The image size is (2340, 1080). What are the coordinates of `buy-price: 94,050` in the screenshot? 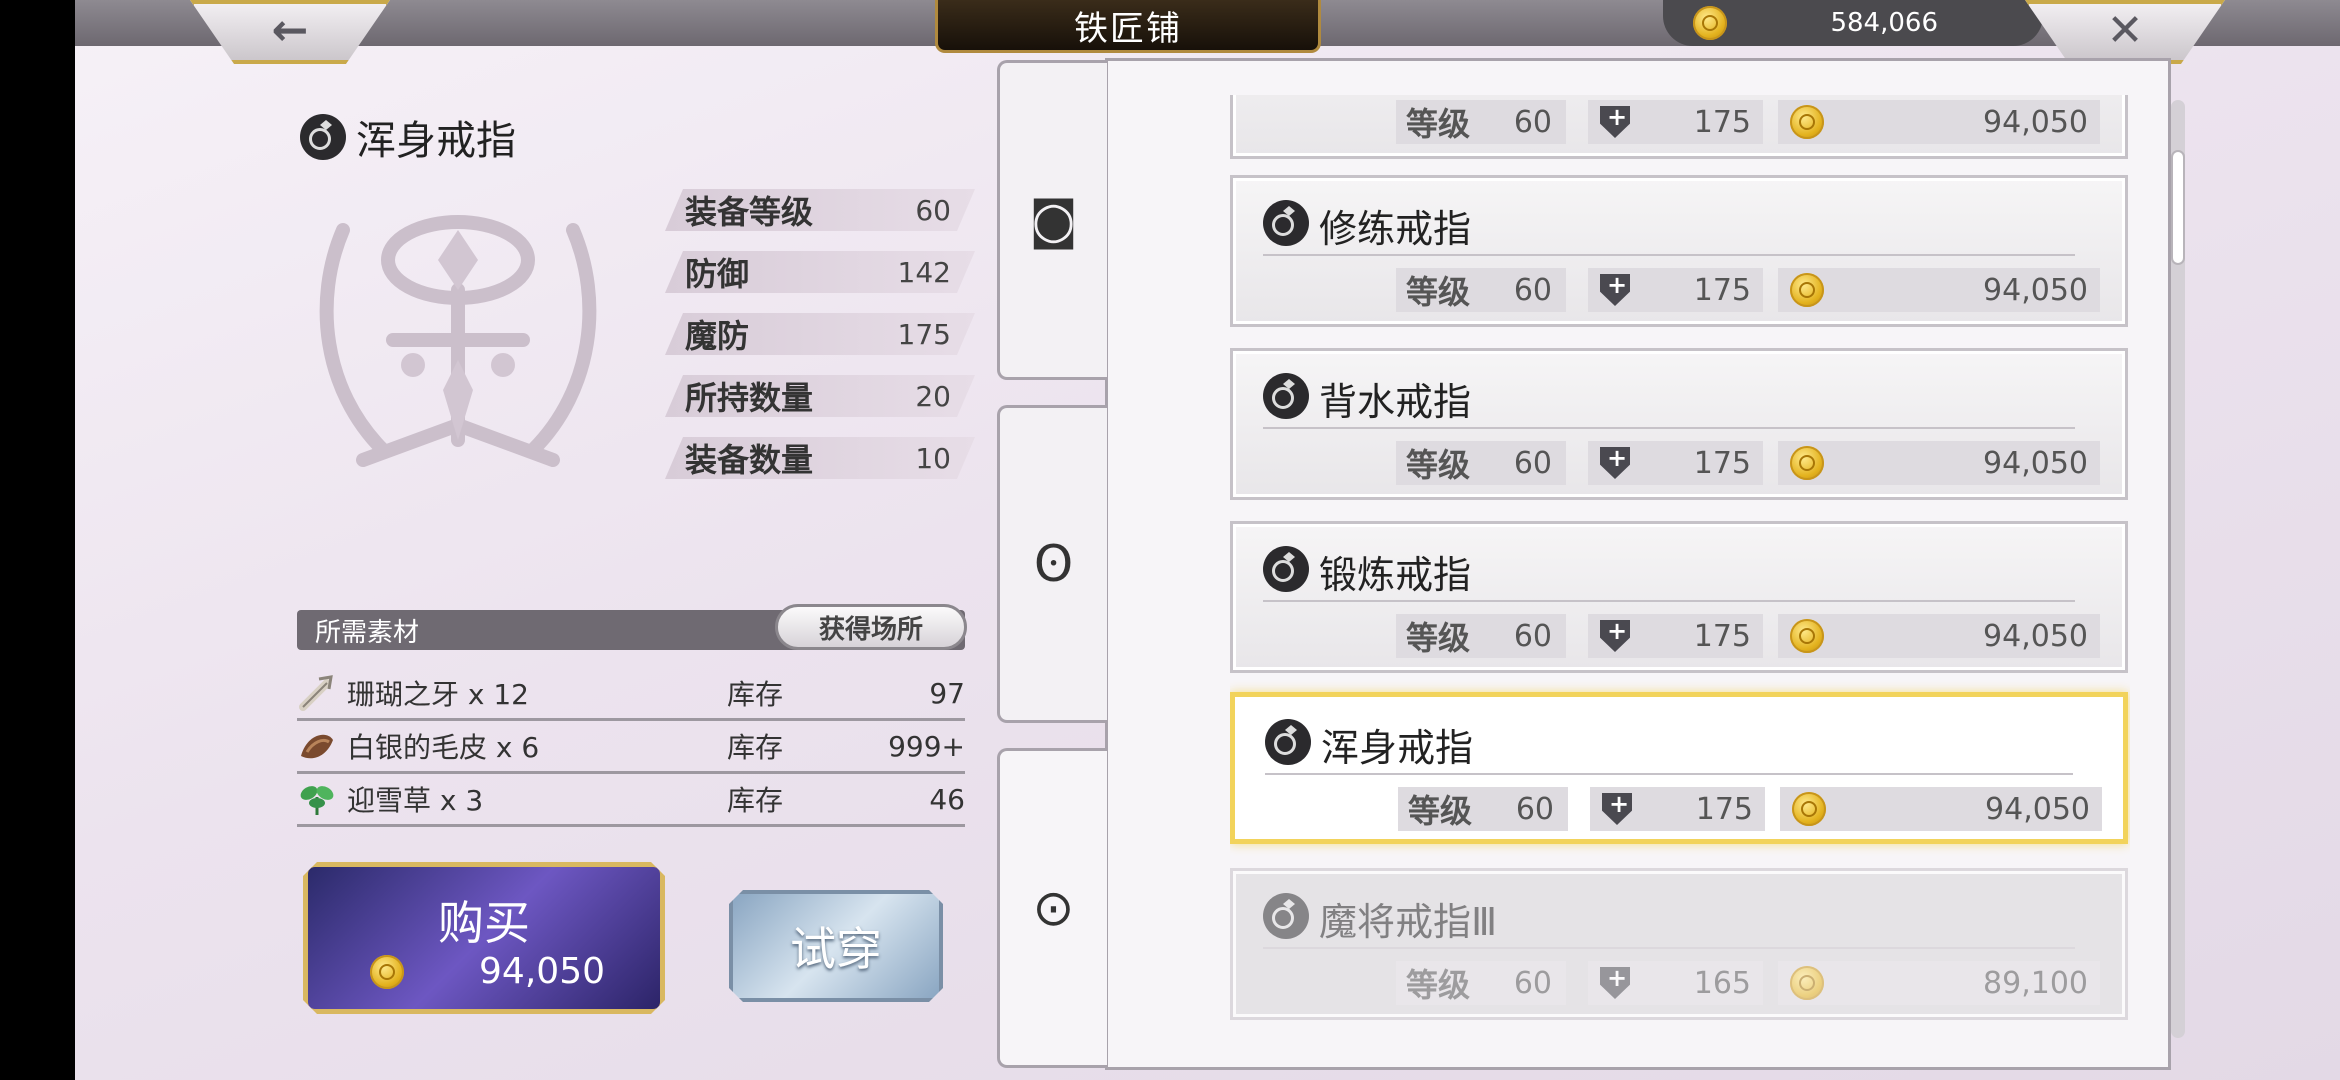 It's located at (542, 971).